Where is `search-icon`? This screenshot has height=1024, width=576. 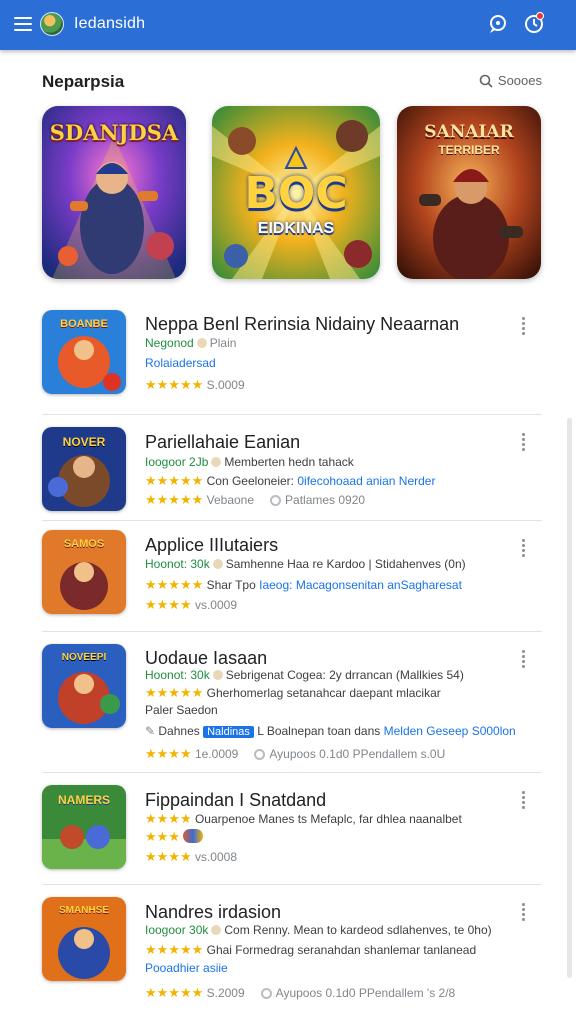 search-icon is located at coordinates (486, 81).